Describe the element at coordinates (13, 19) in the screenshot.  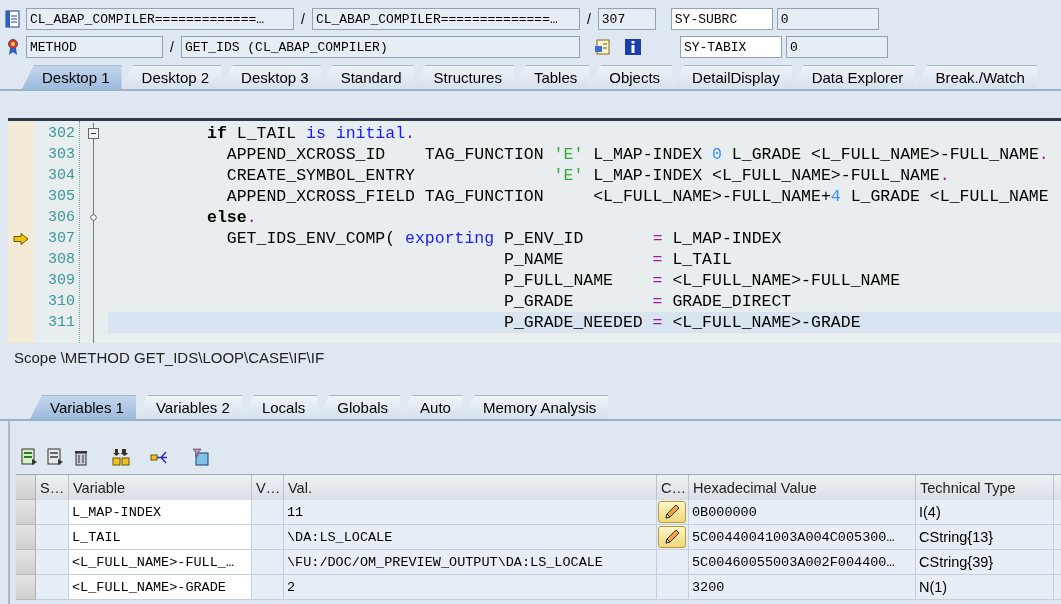
I see `document-icon` at that location.